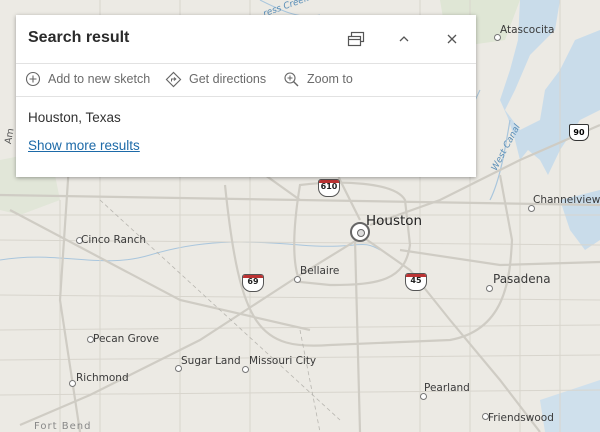  What do you see at coordinates (74, 117) in the screenshot?
I see `result-place-name: Houston, Texas` at bounding box center [74, 117].